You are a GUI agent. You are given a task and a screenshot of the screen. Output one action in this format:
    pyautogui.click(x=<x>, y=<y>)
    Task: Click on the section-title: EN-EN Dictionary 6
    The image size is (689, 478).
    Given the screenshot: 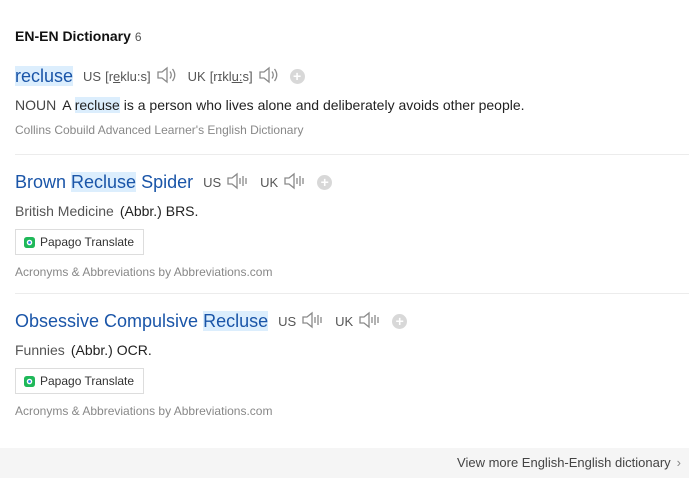 What is the action you would take?
    pyautogui.click(x=78, y=36)
    